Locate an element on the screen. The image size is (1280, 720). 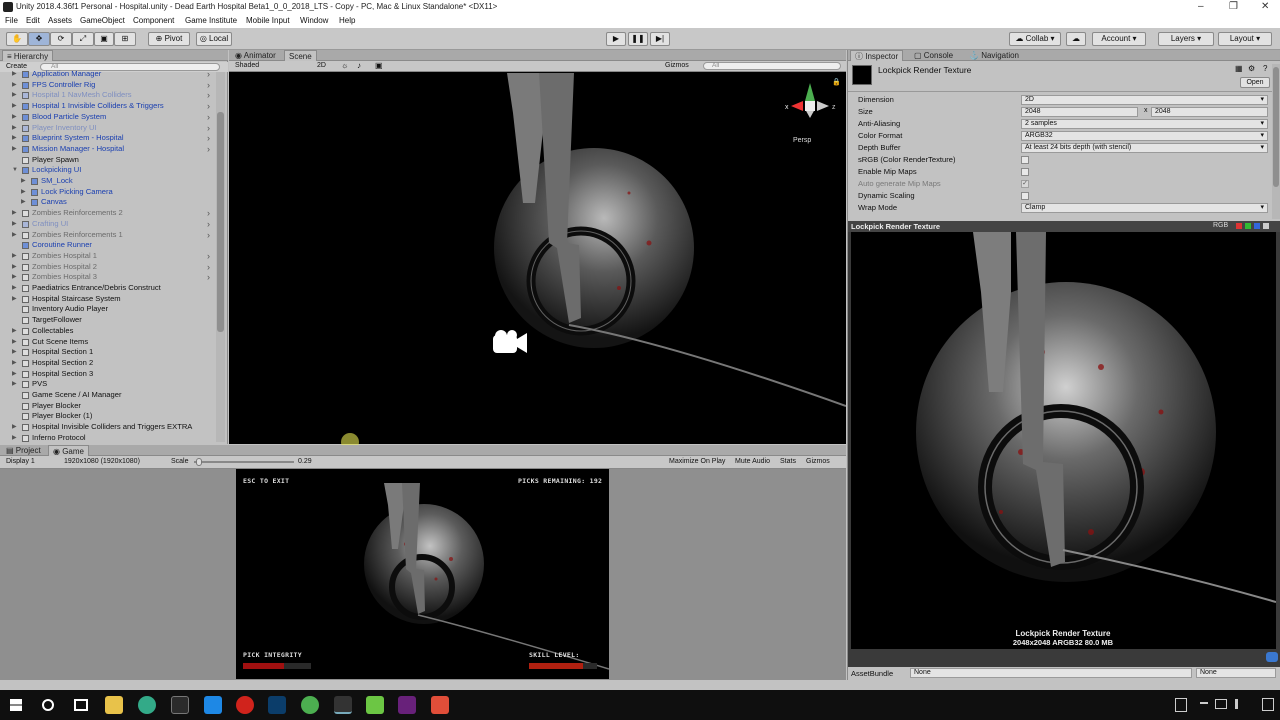
file-explorer-icon is located at coordinates (114, 705).